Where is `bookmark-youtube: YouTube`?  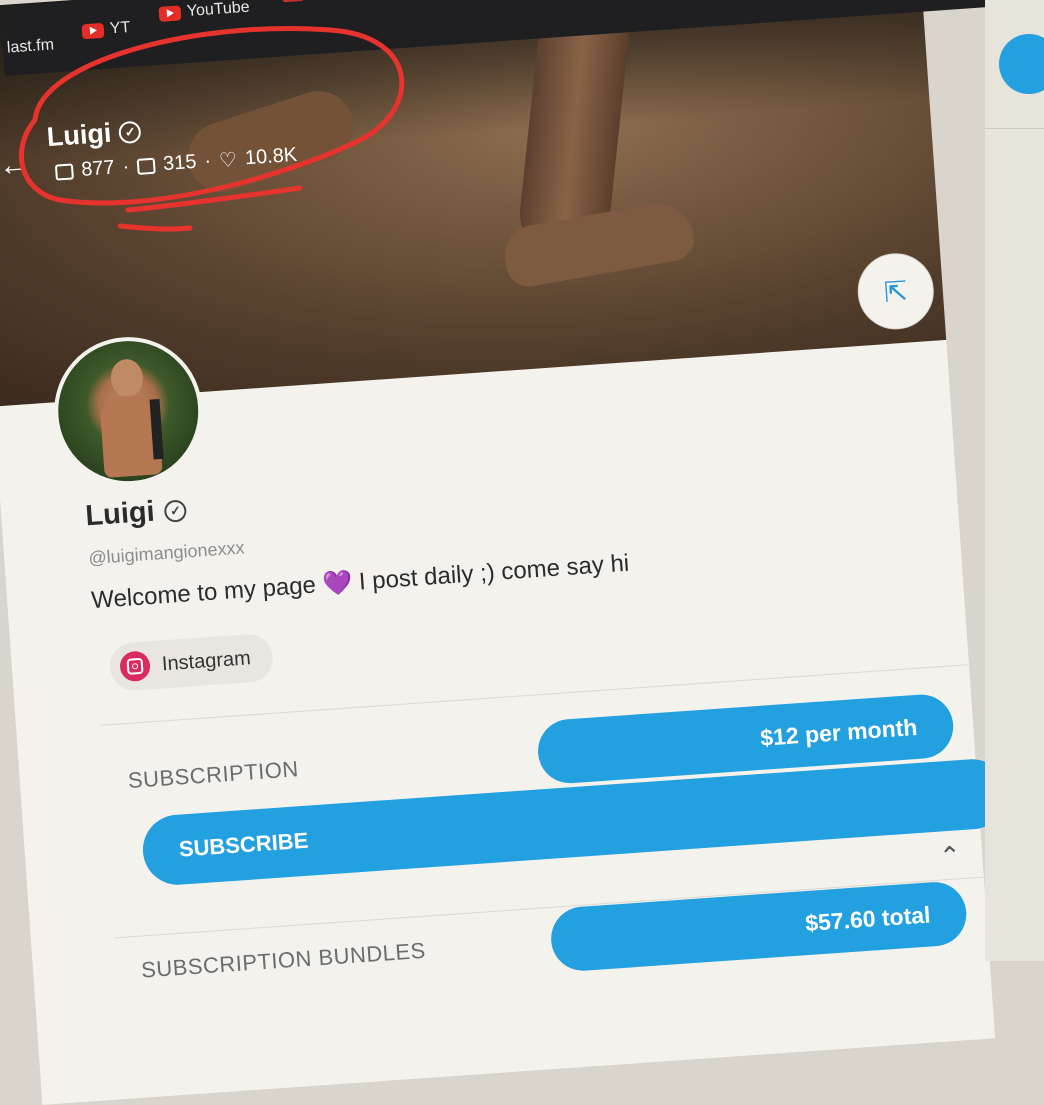
bookmark-youtube: YouTube is located at coordinates (204, 11).